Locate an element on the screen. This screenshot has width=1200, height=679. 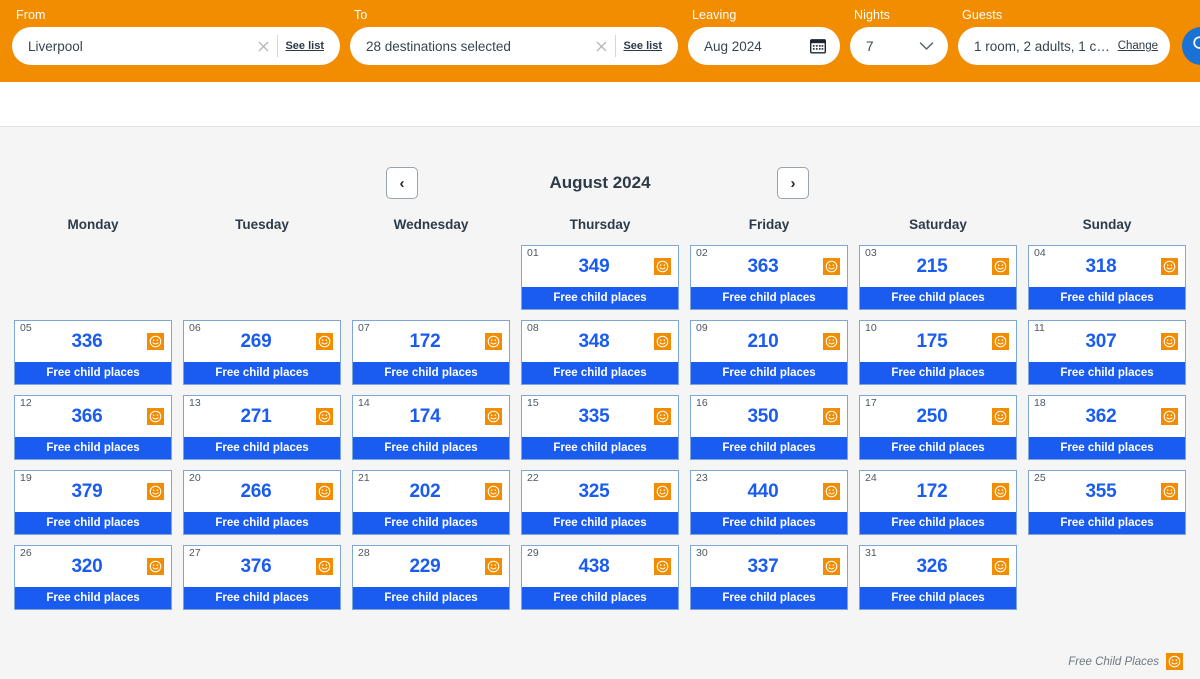
secondary-bar is located at coordinates (600, 104).